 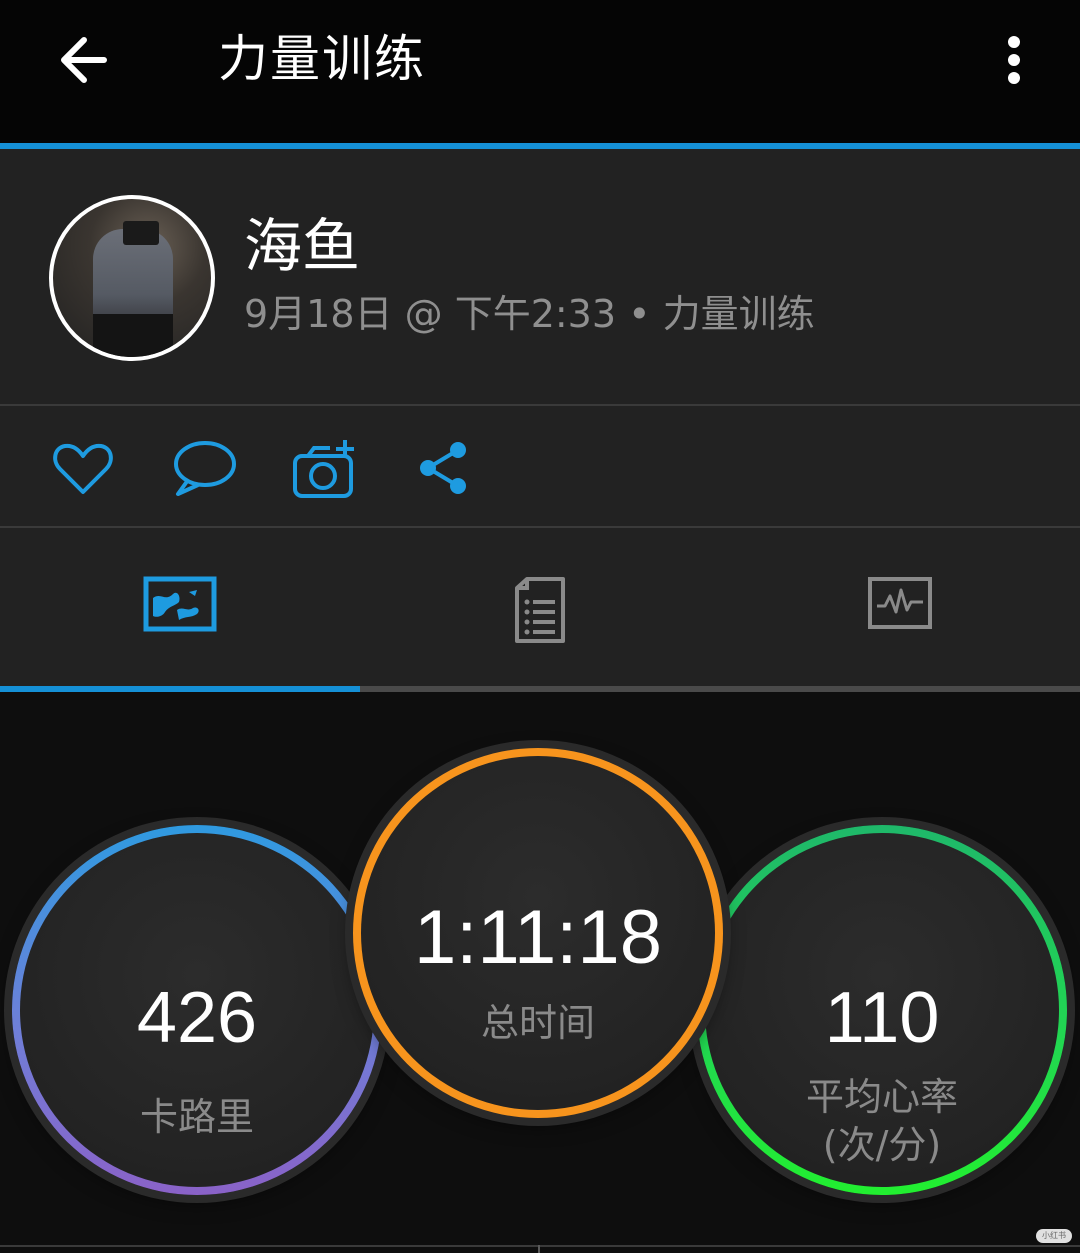 What do you see at coordinates (882, 1018) in the screenshot?
I see `heart-rate-value: 110` at bounding box center [882, 1018].